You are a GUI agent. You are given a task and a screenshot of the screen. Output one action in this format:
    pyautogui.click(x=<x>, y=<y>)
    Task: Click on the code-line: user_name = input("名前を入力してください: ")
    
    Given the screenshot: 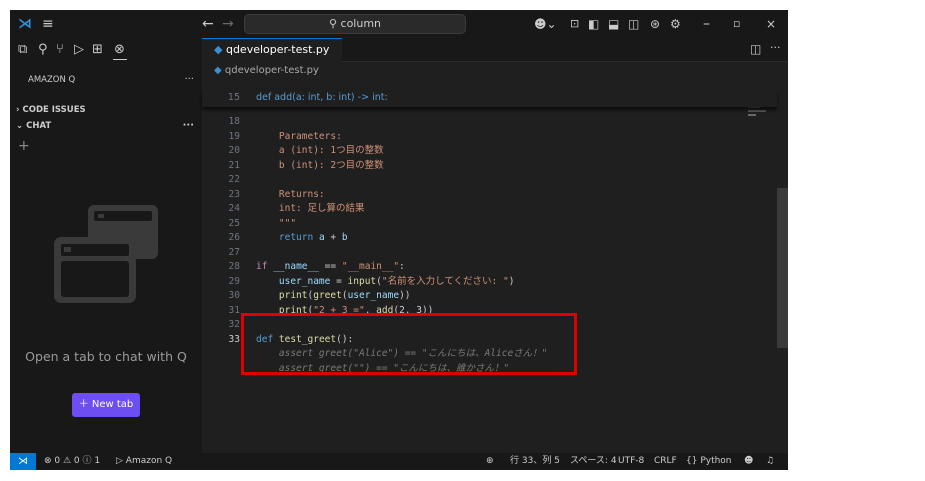 What is the action you would take?
    pyautogui.click(x=396, y=281)
    